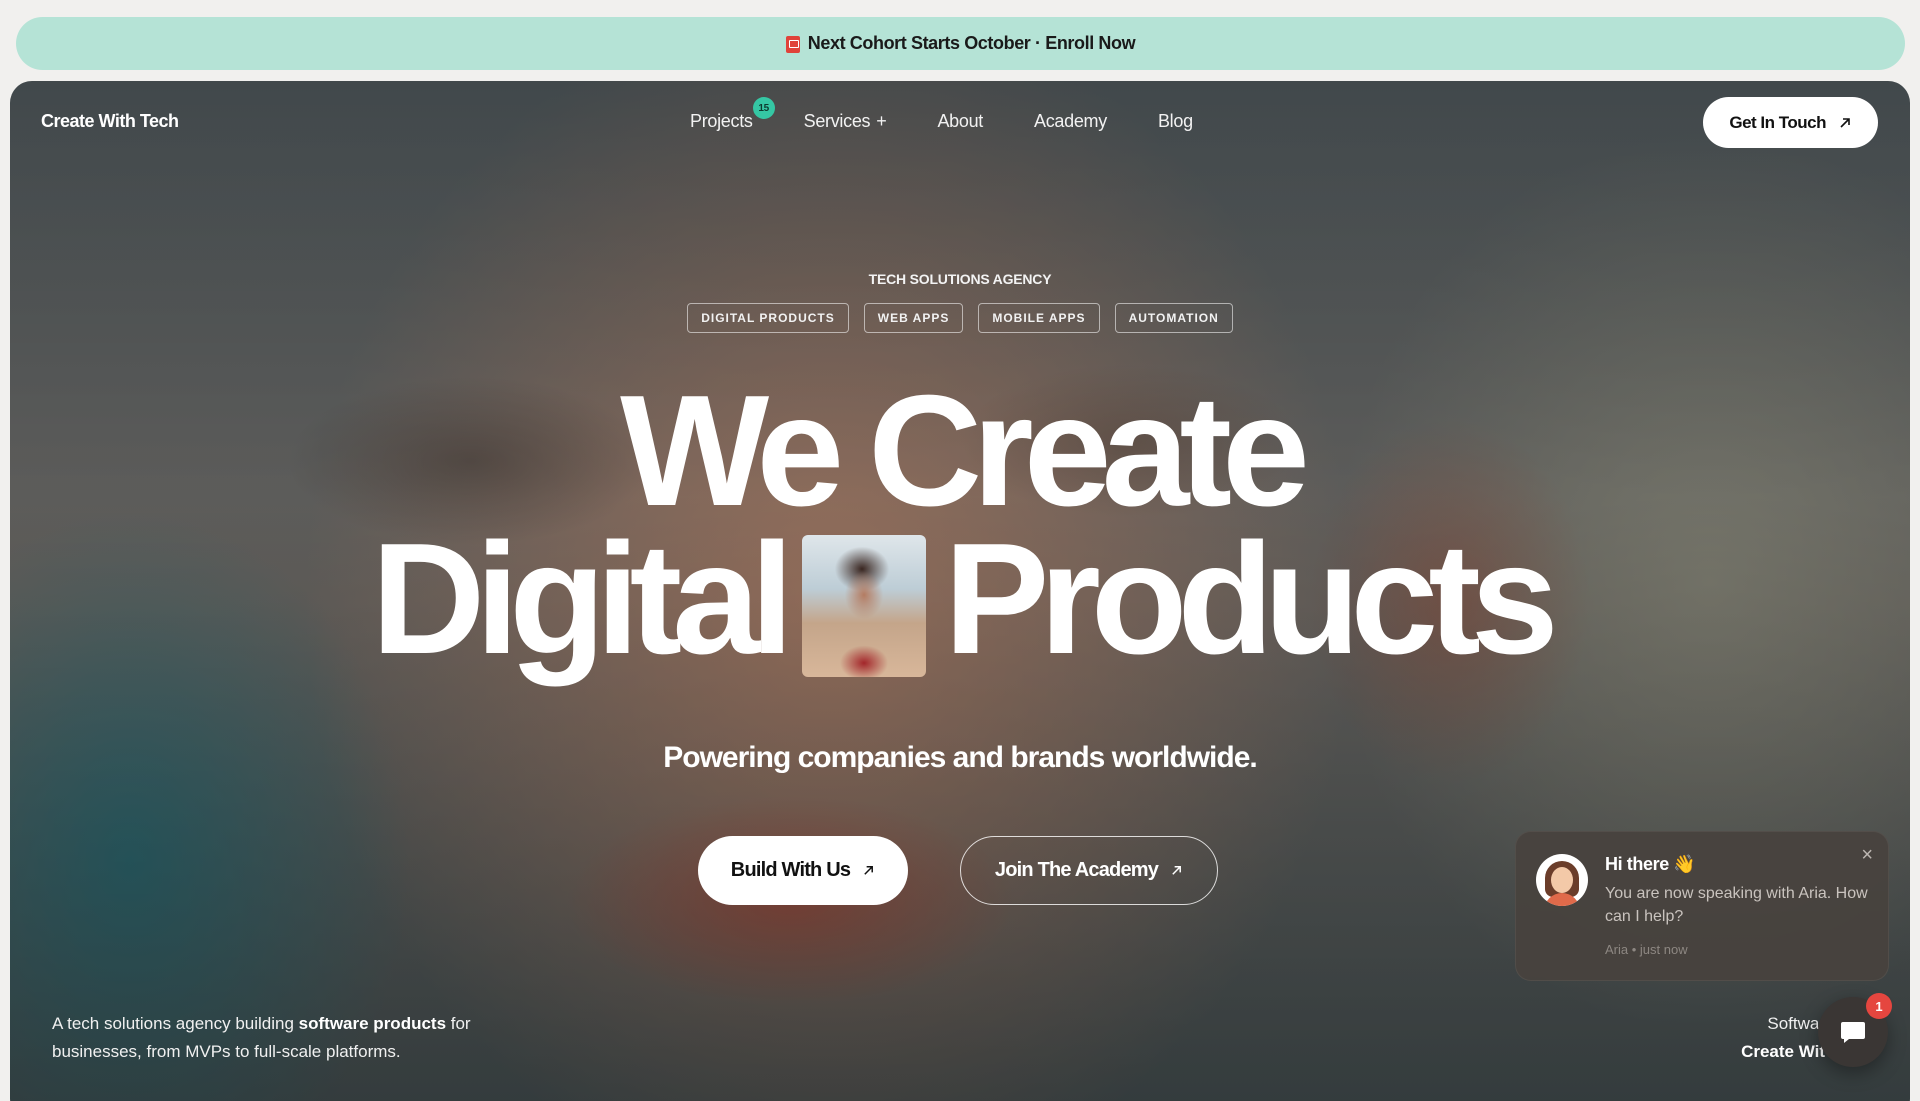 The width and height of the screenshot is (1920, 1101). Describe the element at coordinates (1562, 880) in the screenshot. I see `agent-avatar` at that location.